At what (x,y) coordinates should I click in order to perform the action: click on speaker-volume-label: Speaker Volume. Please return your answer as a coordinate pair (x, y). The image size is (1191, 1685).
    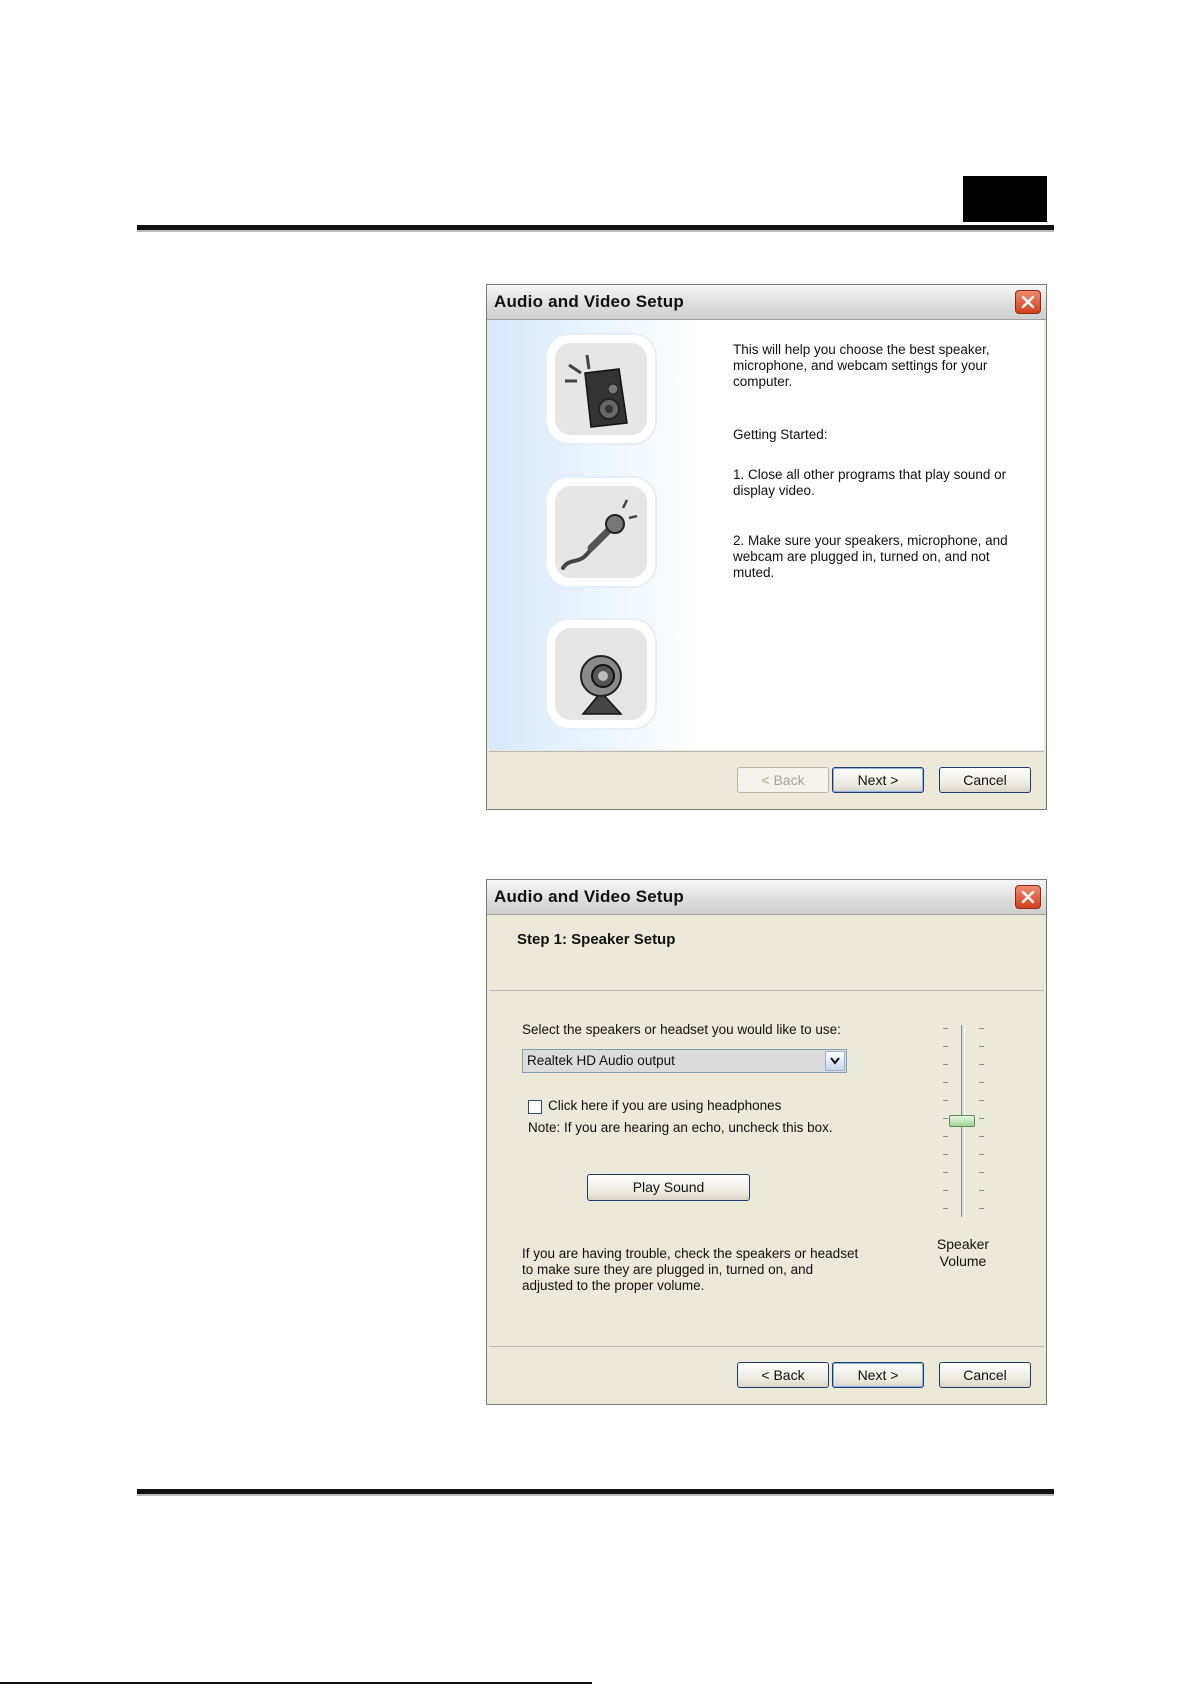
    Looking at the image, I should click on (963, 1253).